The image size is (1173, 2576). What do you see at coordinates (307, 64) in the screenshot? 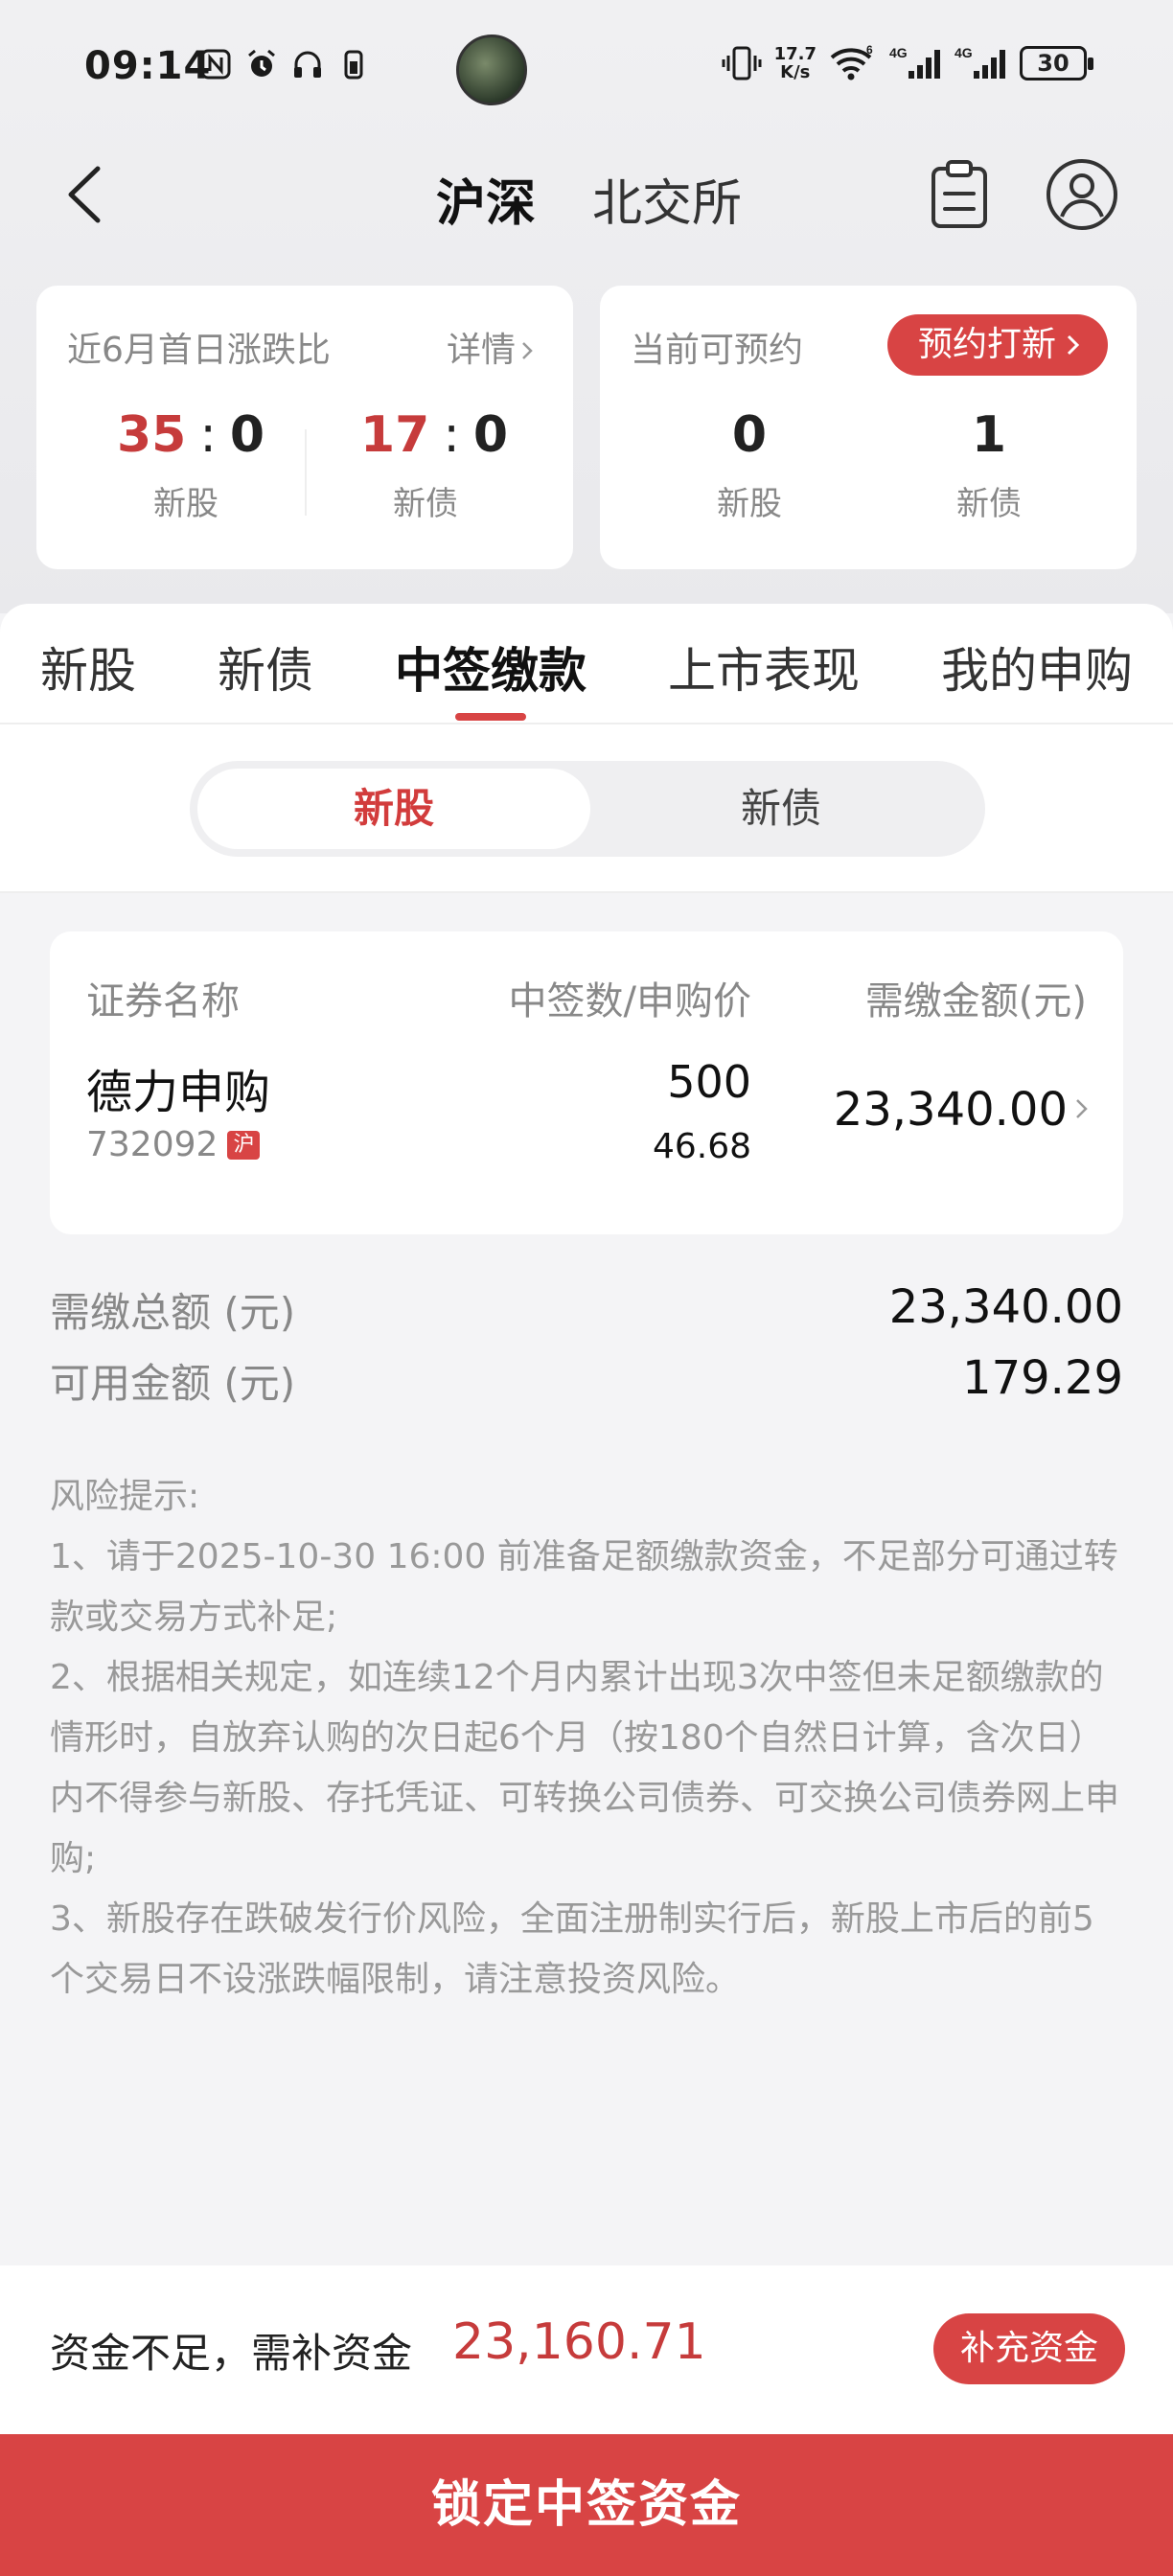
I see `headphones-icon` at bounding box center [307, 64].